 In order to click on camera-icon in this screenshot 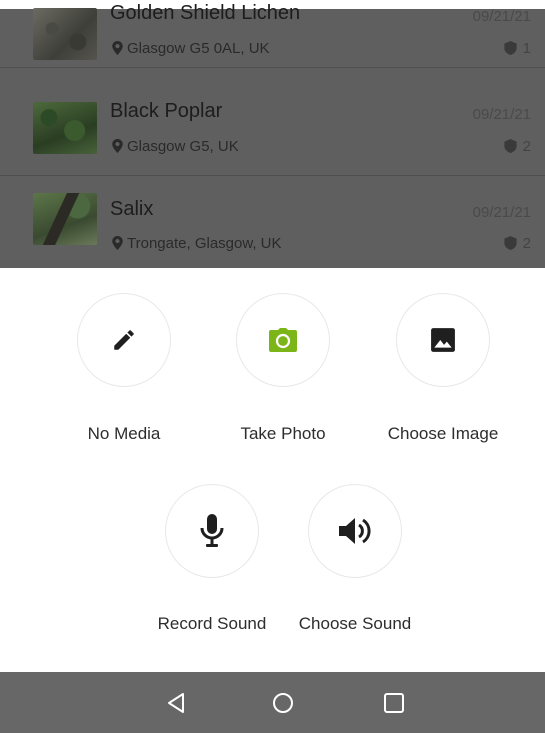, I will do `click(283, 340)`.